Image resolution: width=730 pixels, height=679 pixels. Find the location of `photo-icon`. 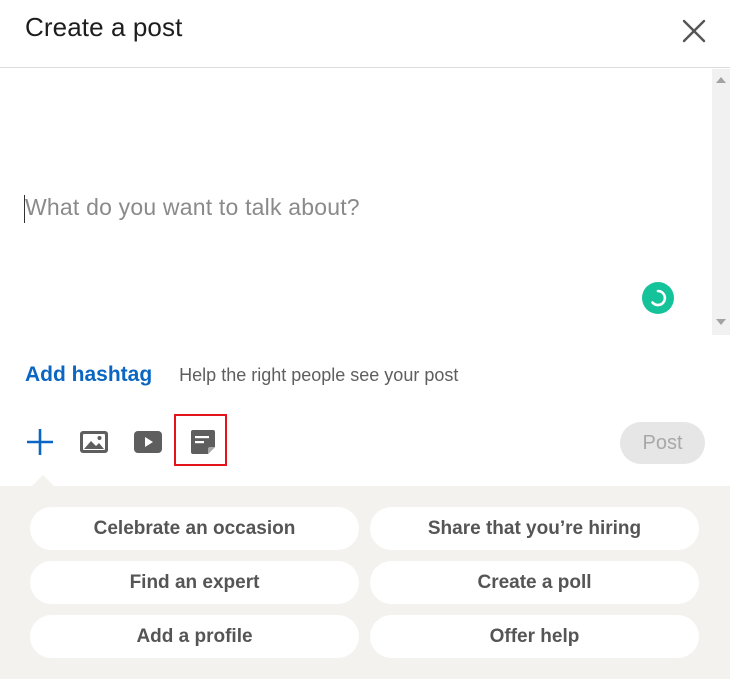

photo-icon is located at coordinates (94, 442).